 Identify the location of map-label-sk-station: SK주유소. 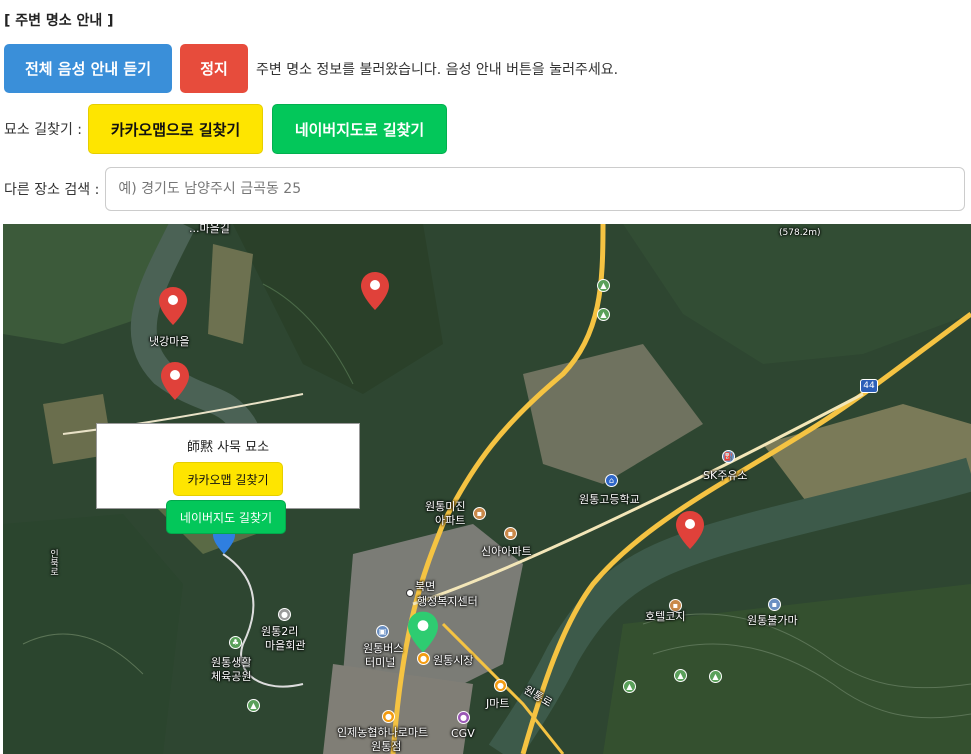
(725, 475).